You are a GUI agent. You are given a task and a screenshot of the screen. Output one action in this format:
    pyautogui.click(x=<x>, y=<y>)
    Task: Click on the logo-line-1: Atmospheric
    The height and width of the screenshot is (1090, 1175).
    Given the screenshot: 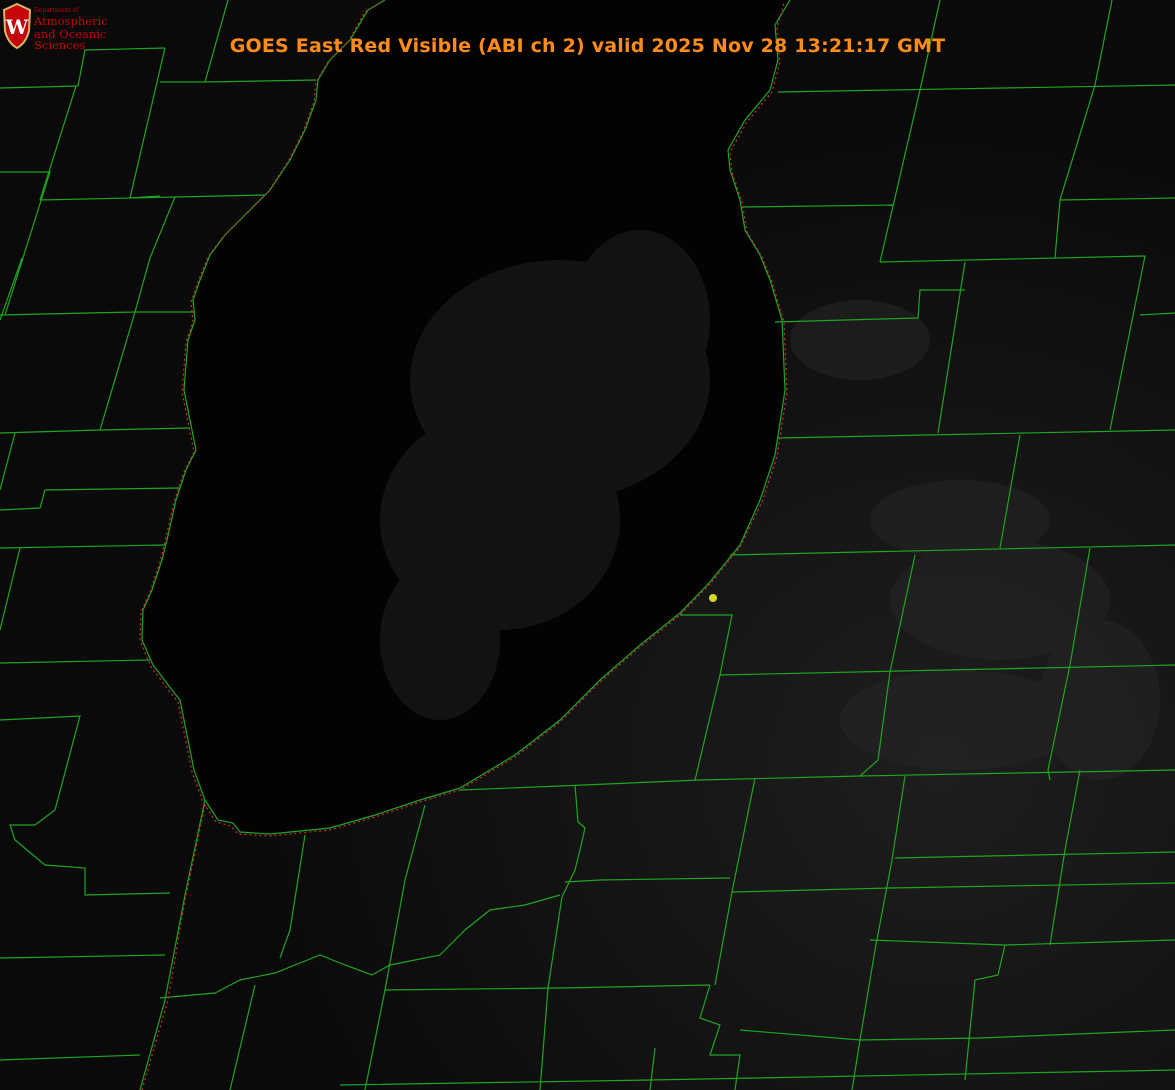 What is the action you would take?
    pyautogui.click(x=71, y=21)
    